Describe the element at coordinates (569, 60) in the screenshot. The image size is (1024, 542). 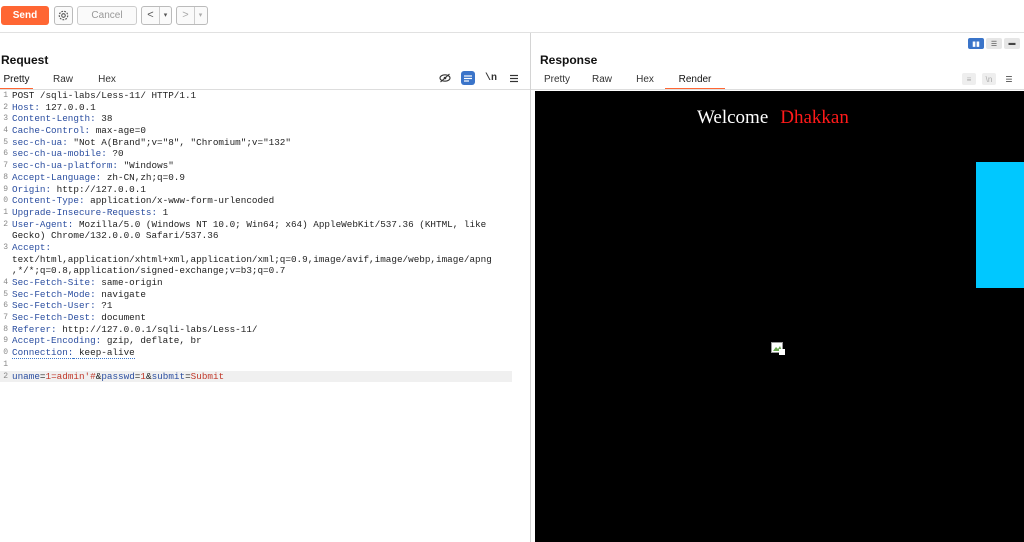
I see `response-title: Response` at that location.